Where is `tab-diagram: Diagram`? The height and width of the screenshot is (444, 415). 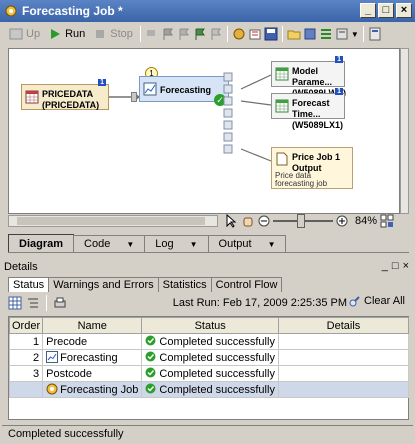
tab-diagram: Diagram is located at coordinates (41, 243).